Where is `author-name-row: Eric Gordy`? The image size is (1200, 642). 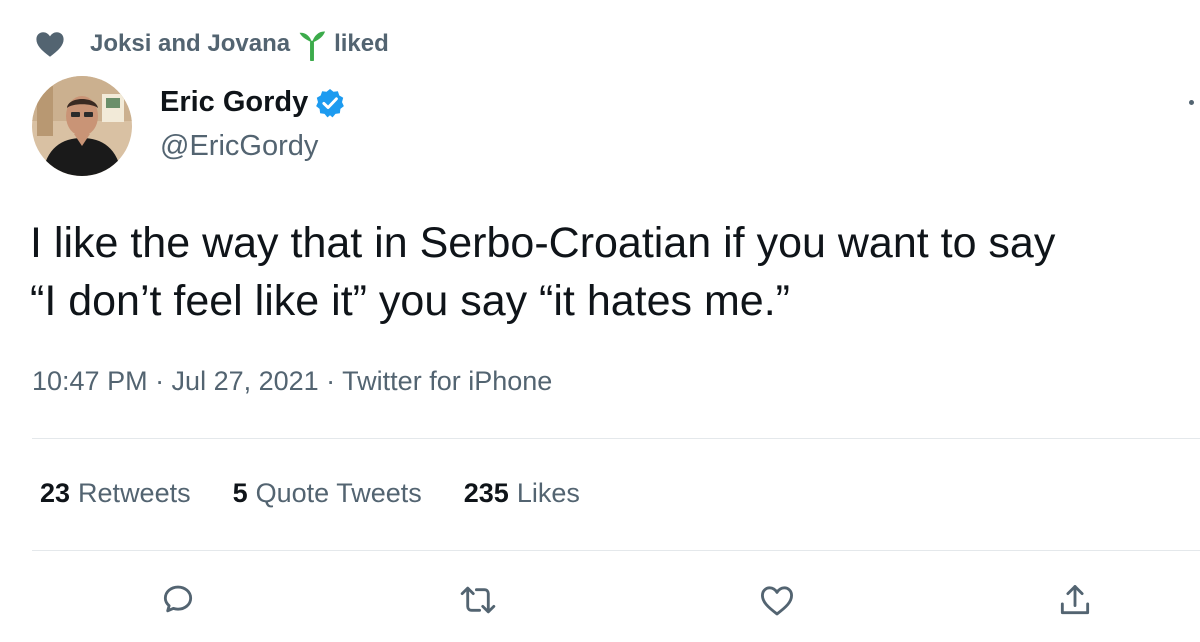
author-name-row: Eric Gordy is located at coordinates (253, 102).